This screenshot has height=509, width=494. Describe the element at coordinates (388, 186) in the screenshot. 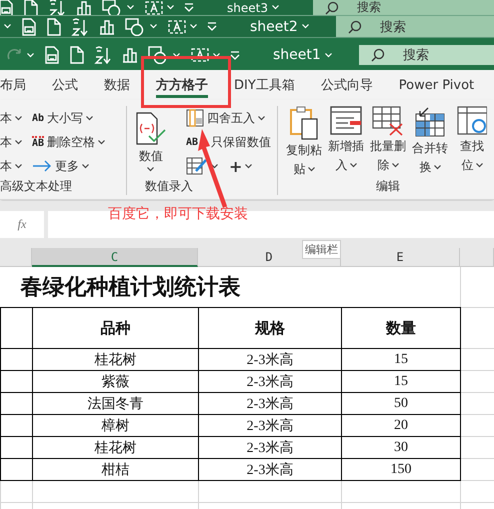

I see `group-label: 编辑` at that location.